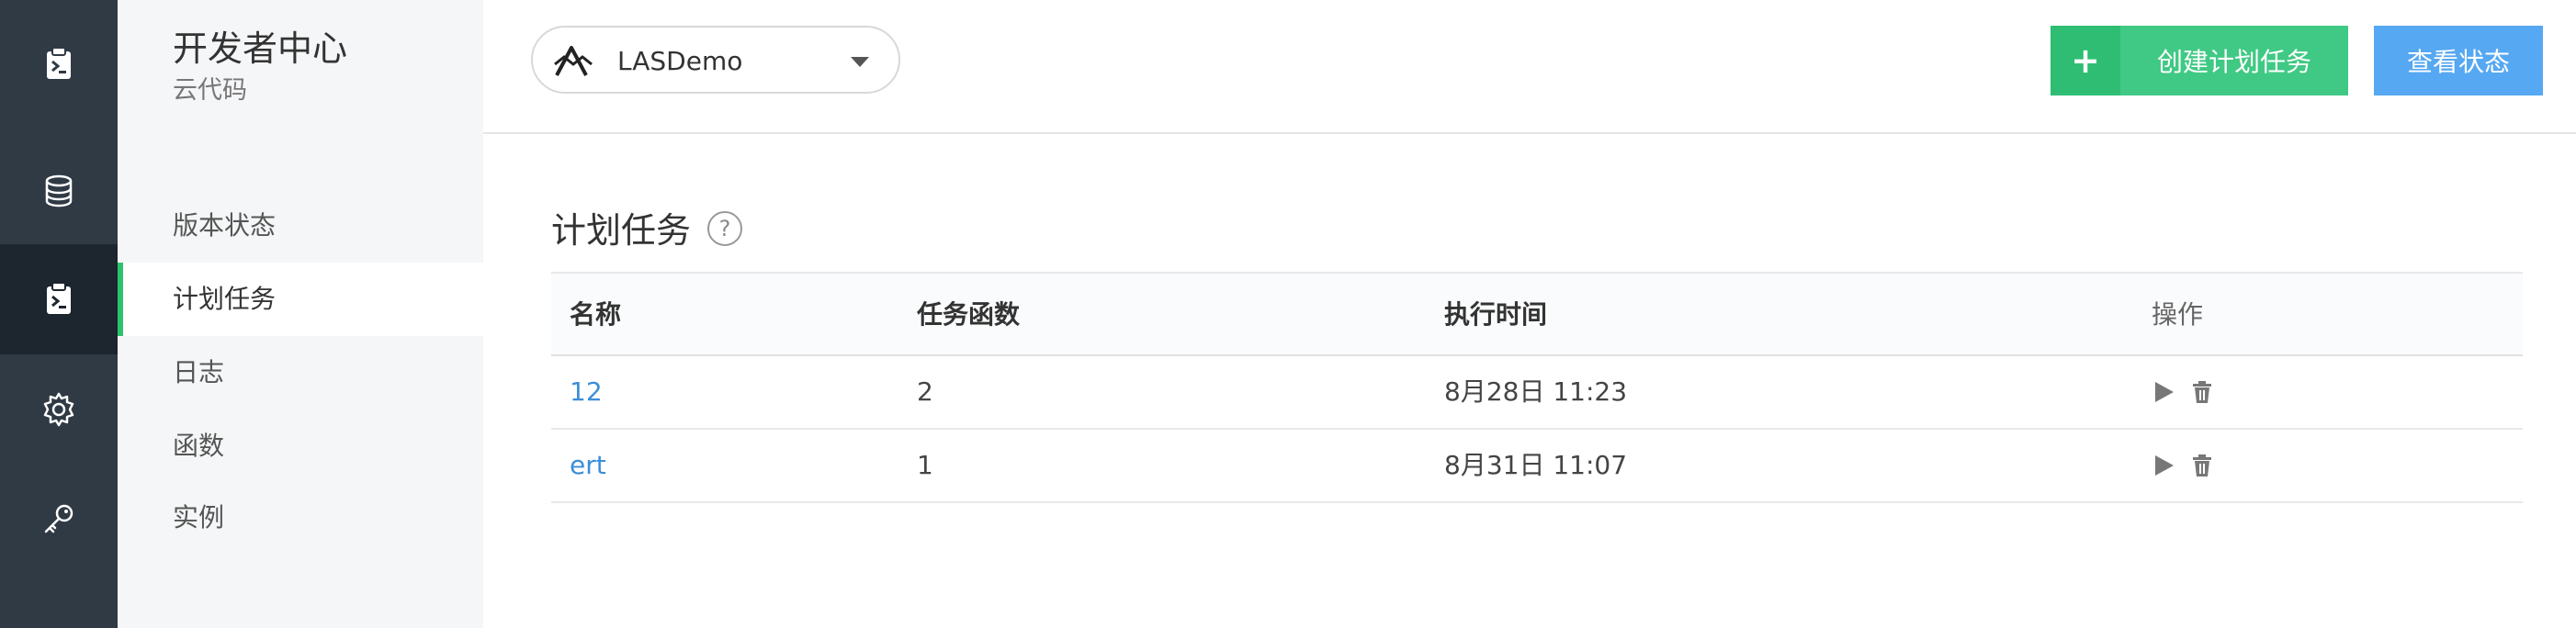 The image size is (2576, 628). I want to click on table-header: 名称 任务函数 执行时间 操作, so click(1537, 314).